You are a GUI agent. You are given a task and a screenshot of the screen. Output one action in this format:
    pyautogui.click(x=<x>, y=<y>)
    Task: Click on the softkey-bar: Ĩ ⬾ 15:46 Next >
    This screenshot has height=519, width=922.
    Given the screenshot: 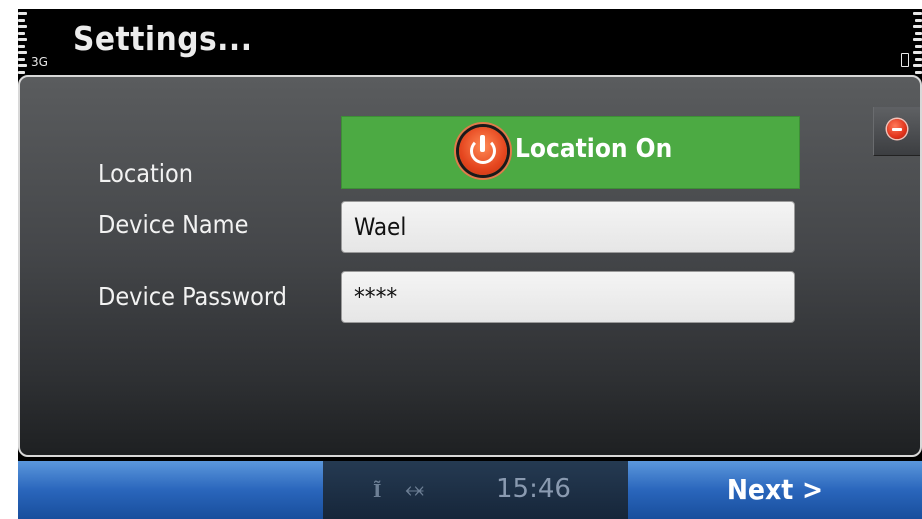 What is the action you would take?
    pyautogui.click(x=470, y=490)
    